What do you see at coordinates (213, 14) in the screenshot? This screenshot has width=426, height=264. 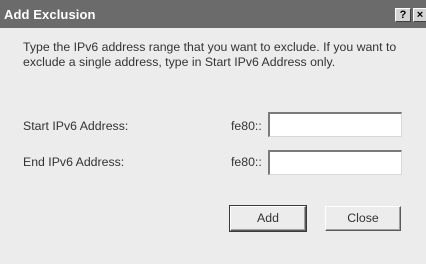 I see `title-bar: Add Exclusion ? ×` at bounding box center [213, 14].